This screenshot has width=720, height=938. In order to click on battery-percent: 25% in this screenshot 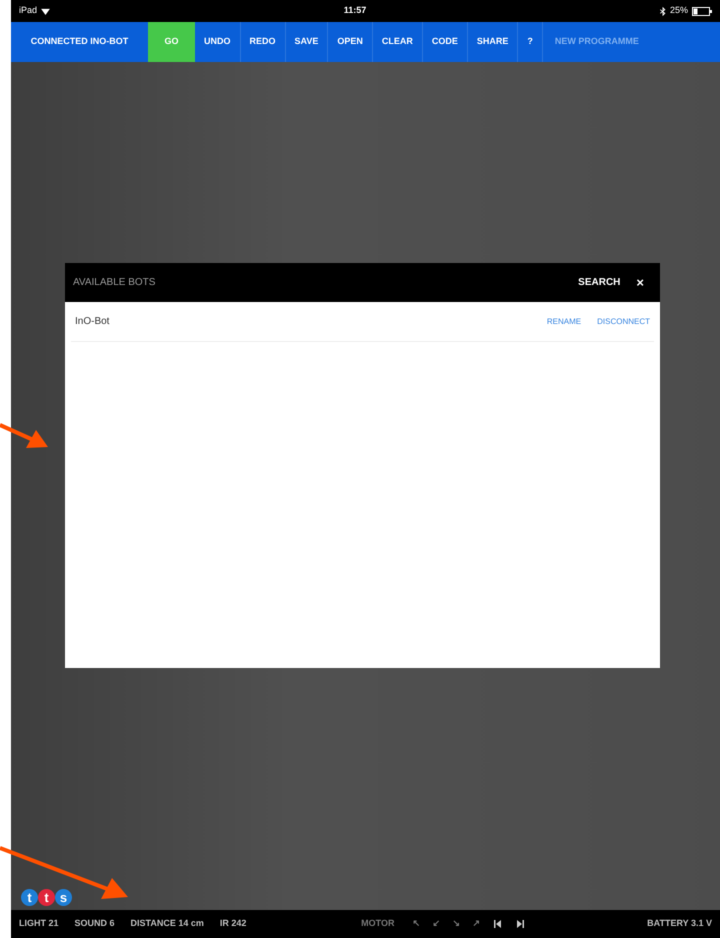, I will do `click(679, 11)`.